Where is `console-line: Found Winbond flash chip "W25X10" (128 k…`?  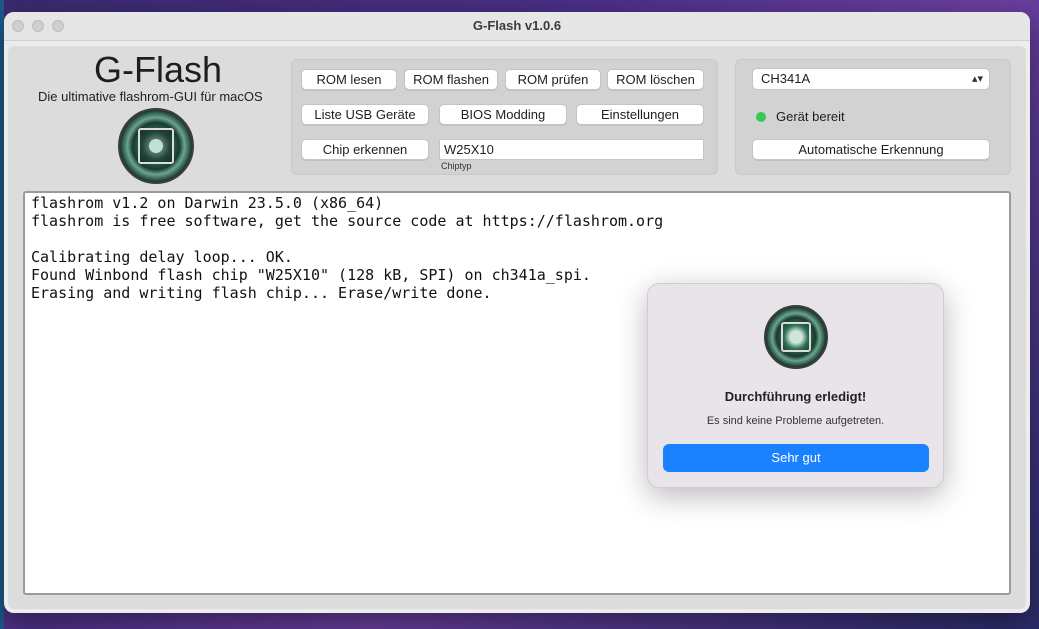 console-line: Found Winbond flash chip "W25X10" (128 k… is located at coordinates (311, 275).